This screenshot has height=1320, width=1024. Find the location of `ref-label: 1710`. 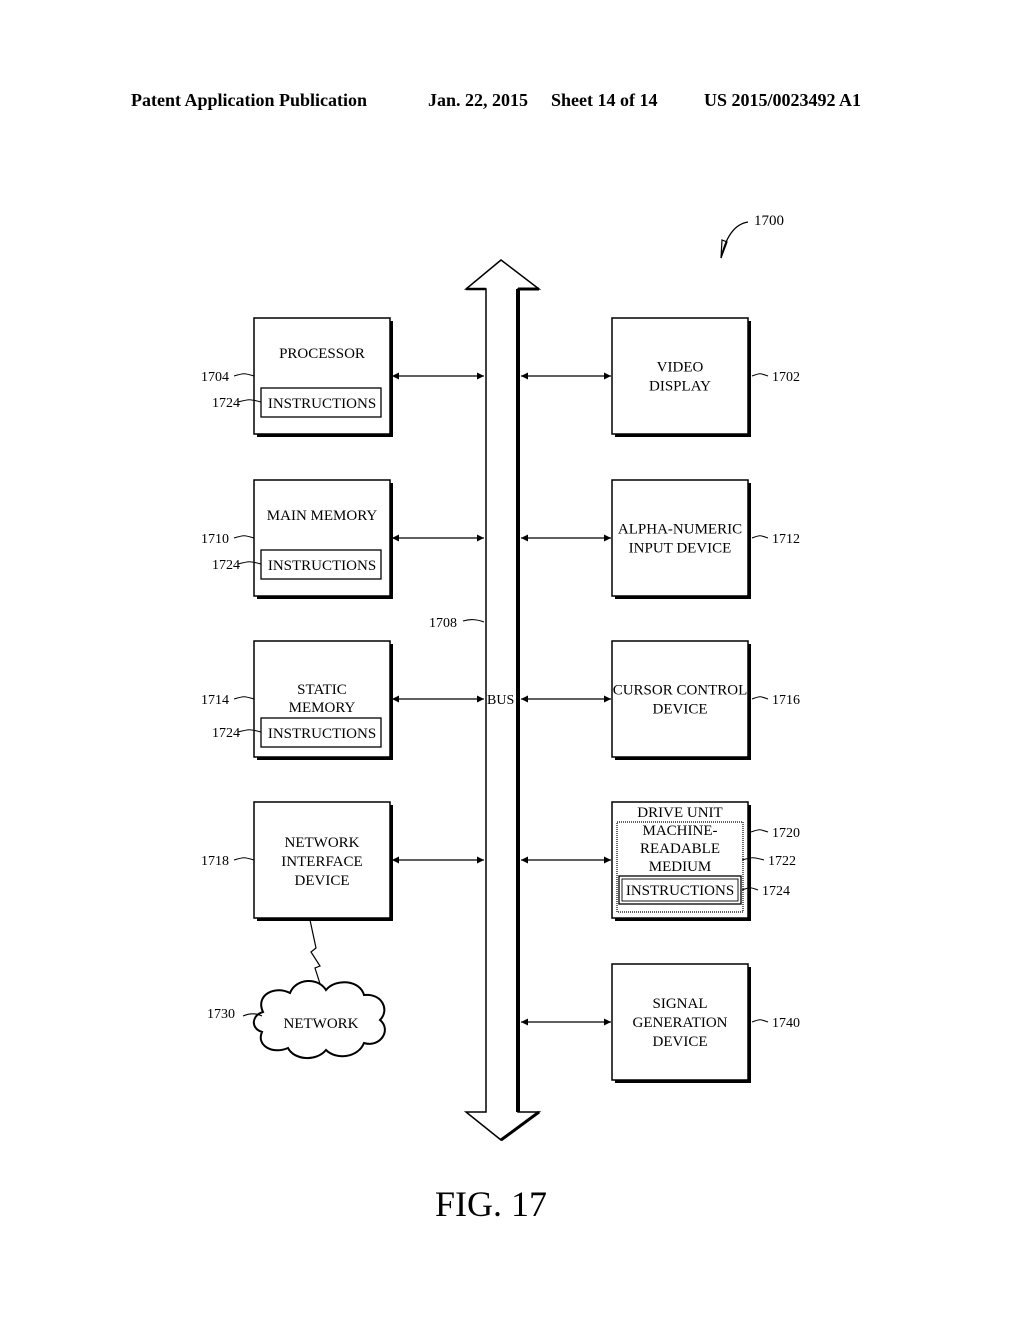

ref-label: 1710 is located at coordinates (215, 539).